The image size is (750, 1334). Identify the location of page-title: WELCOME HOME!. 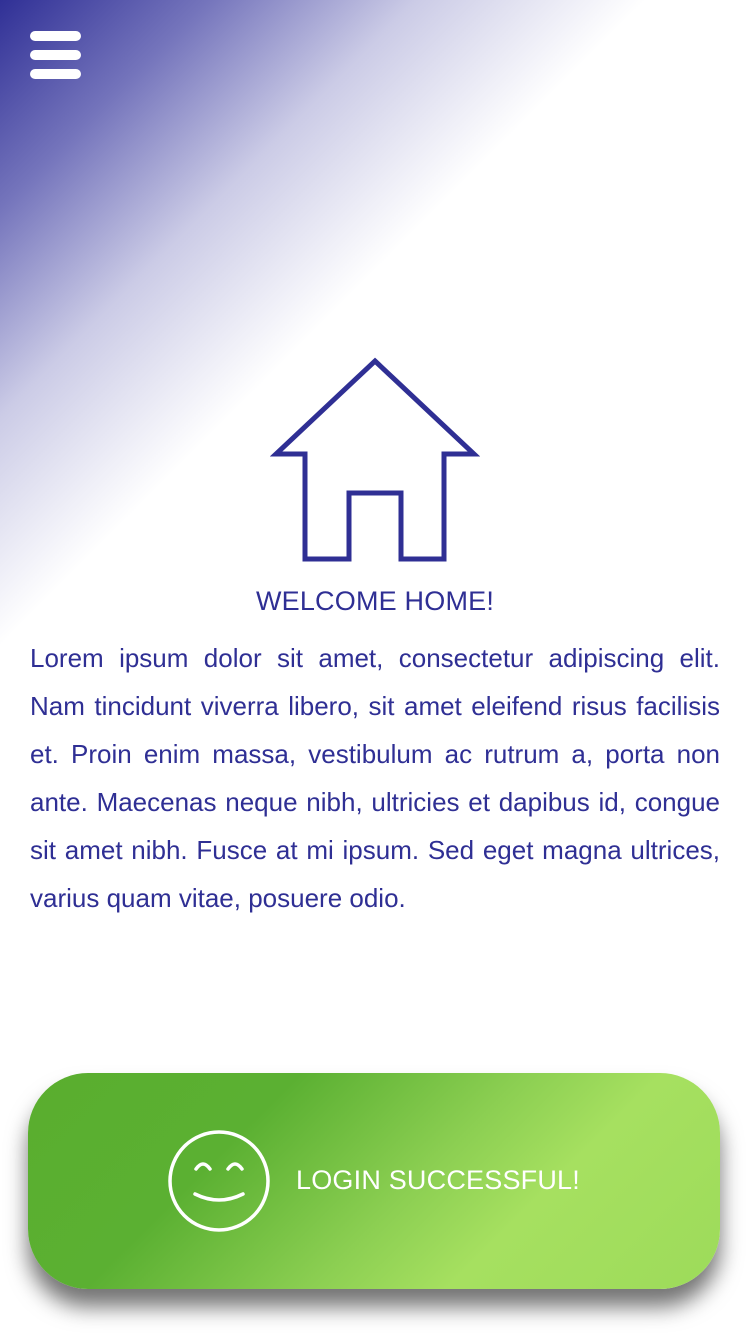
(375, 601).